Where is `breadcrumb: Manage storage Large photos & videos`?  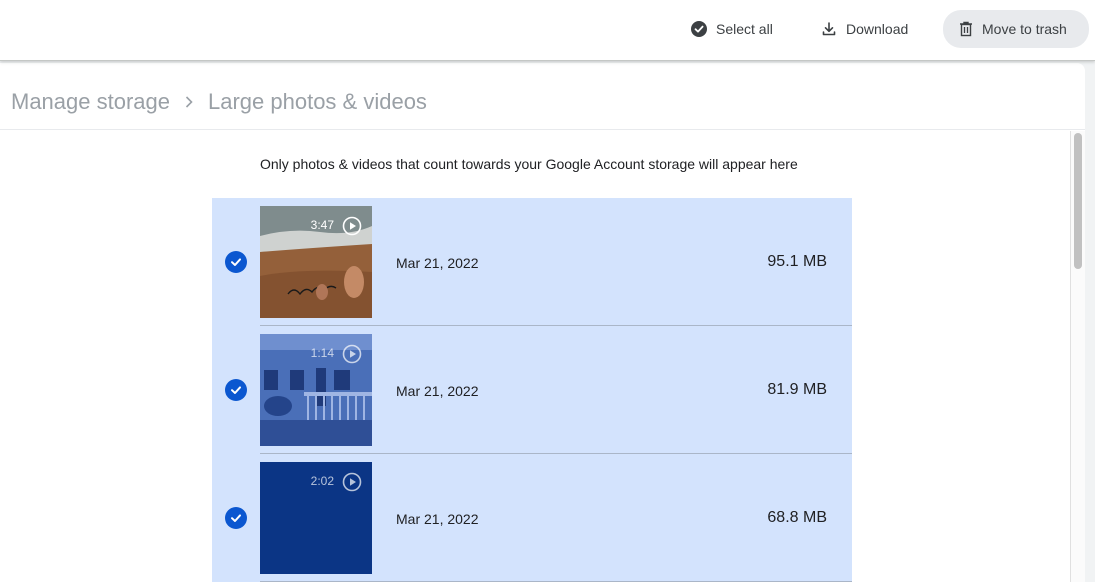 breadcrumb: Manage storage Large photos & videos is located at coordinates (219, 102).